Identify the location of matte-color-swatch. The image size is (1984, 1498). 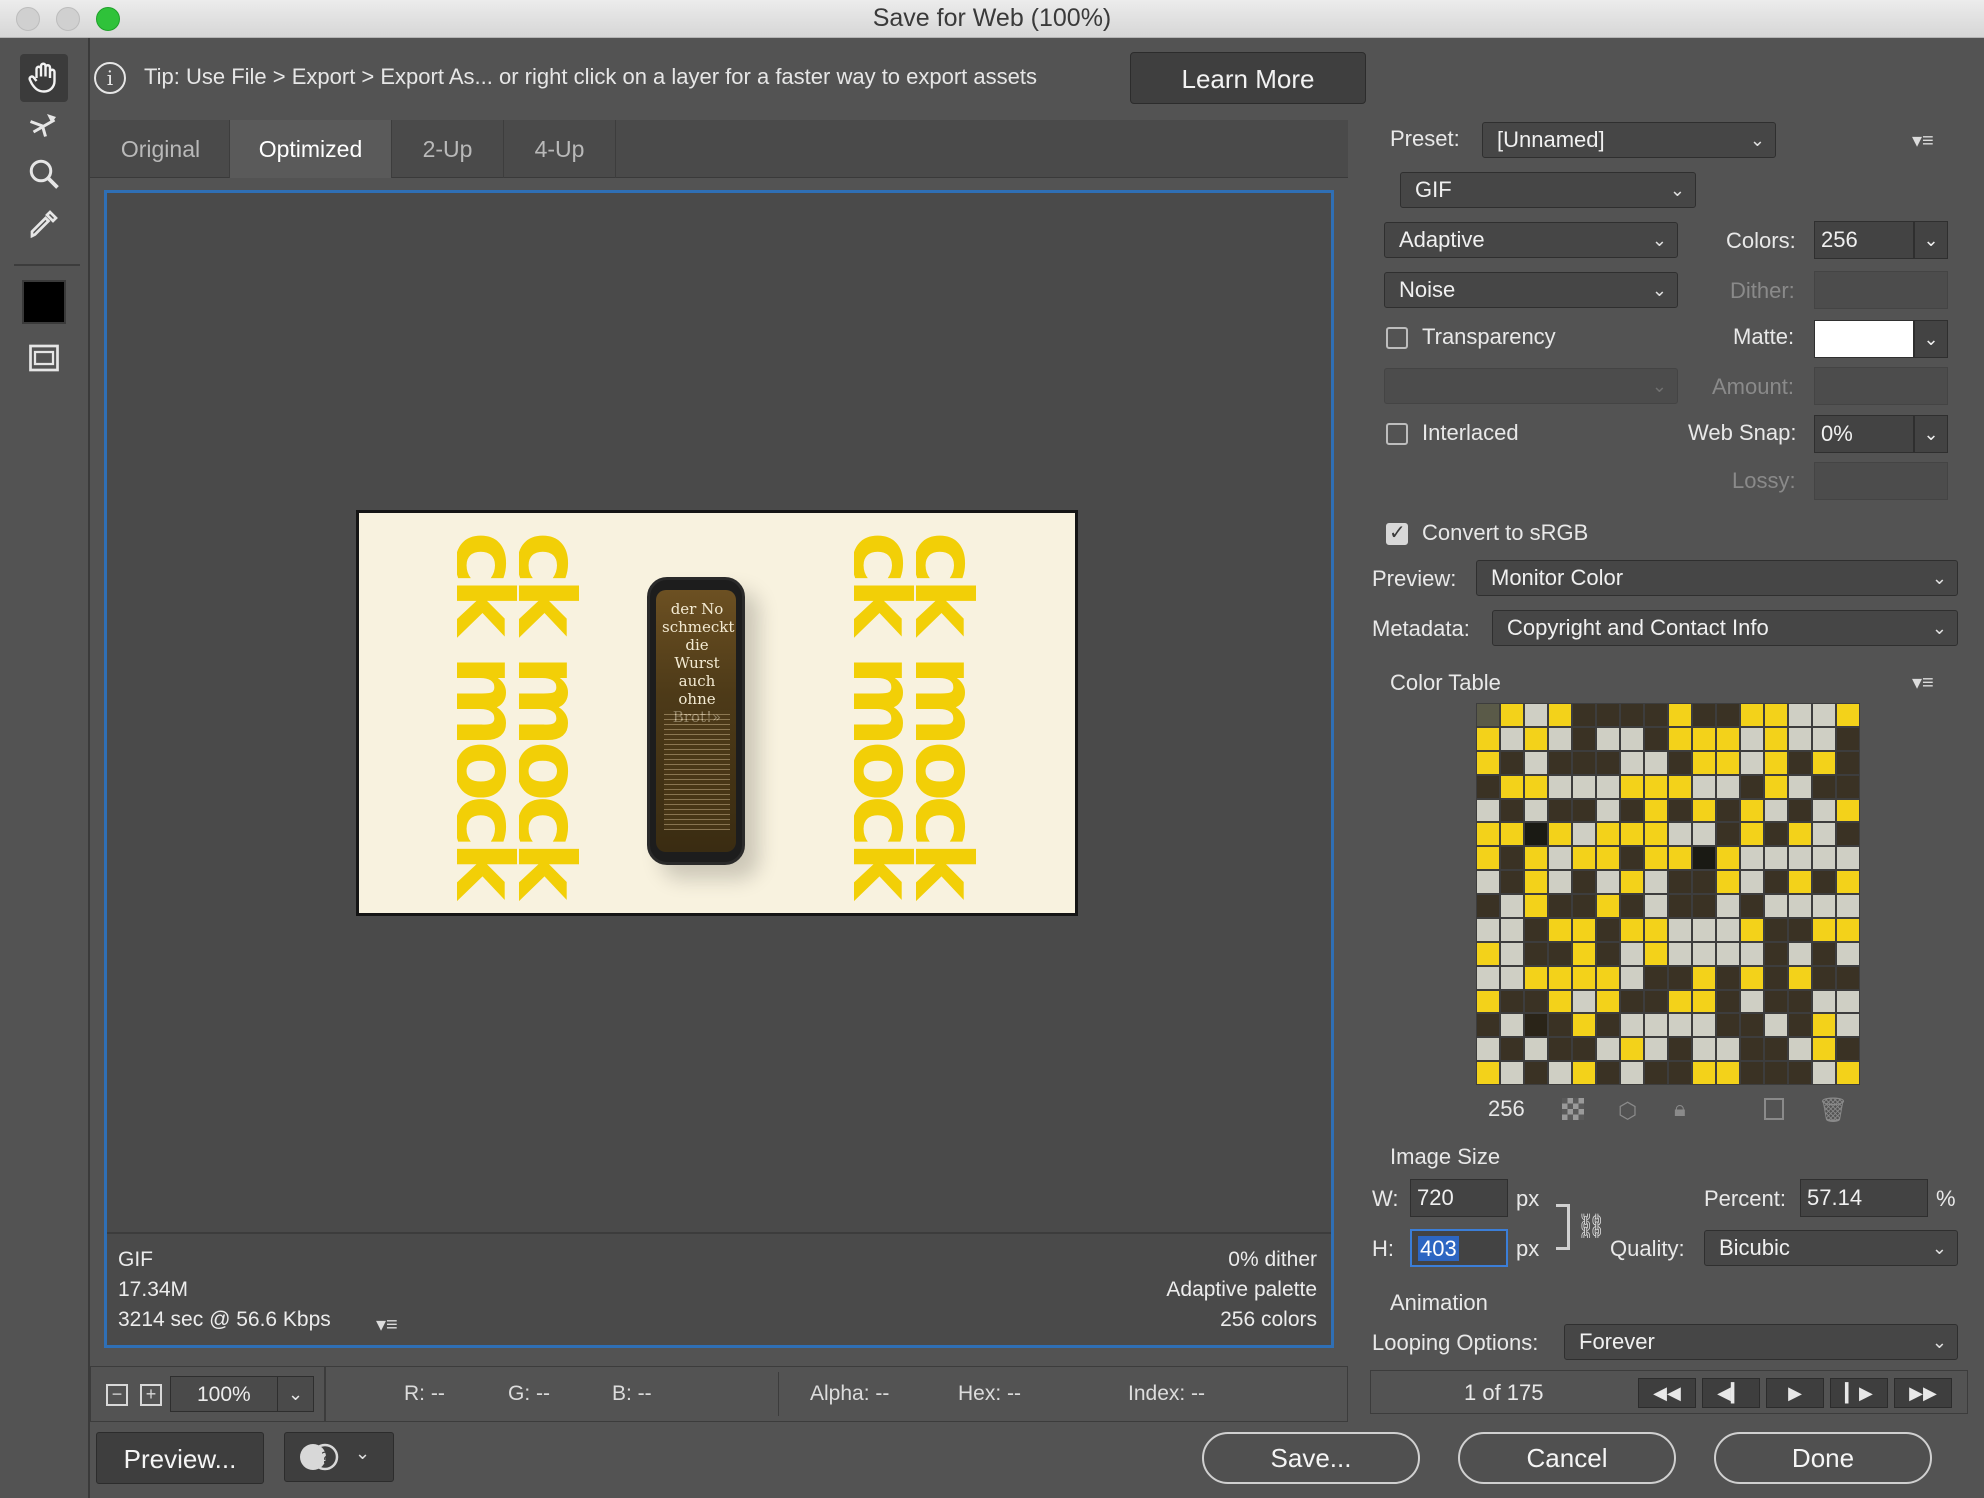
(1864, 339).